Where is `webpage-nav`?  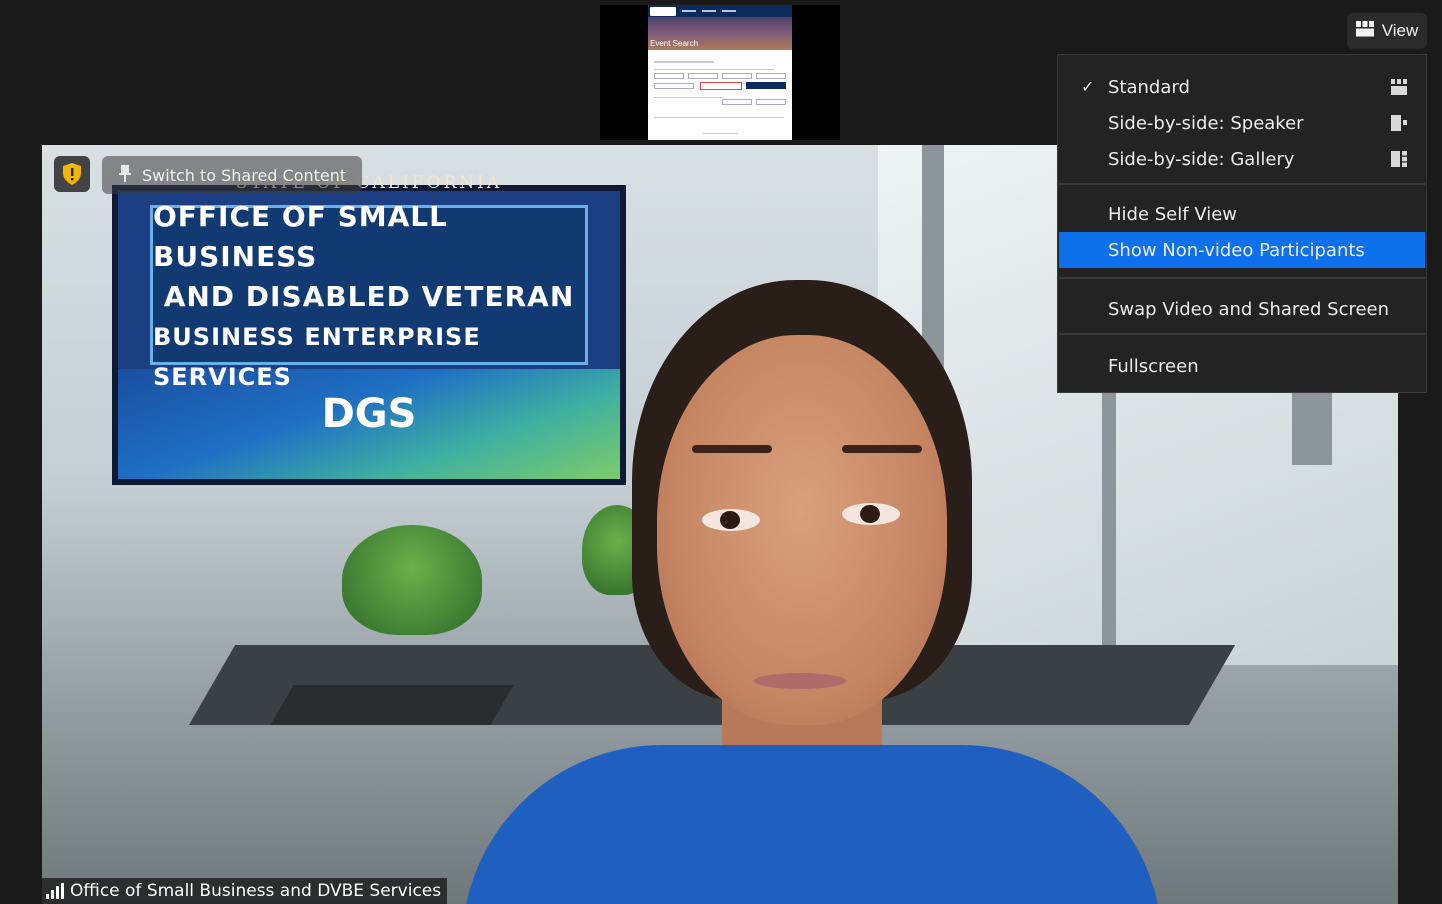
webpage-nav is located at coordinates (720, 11).